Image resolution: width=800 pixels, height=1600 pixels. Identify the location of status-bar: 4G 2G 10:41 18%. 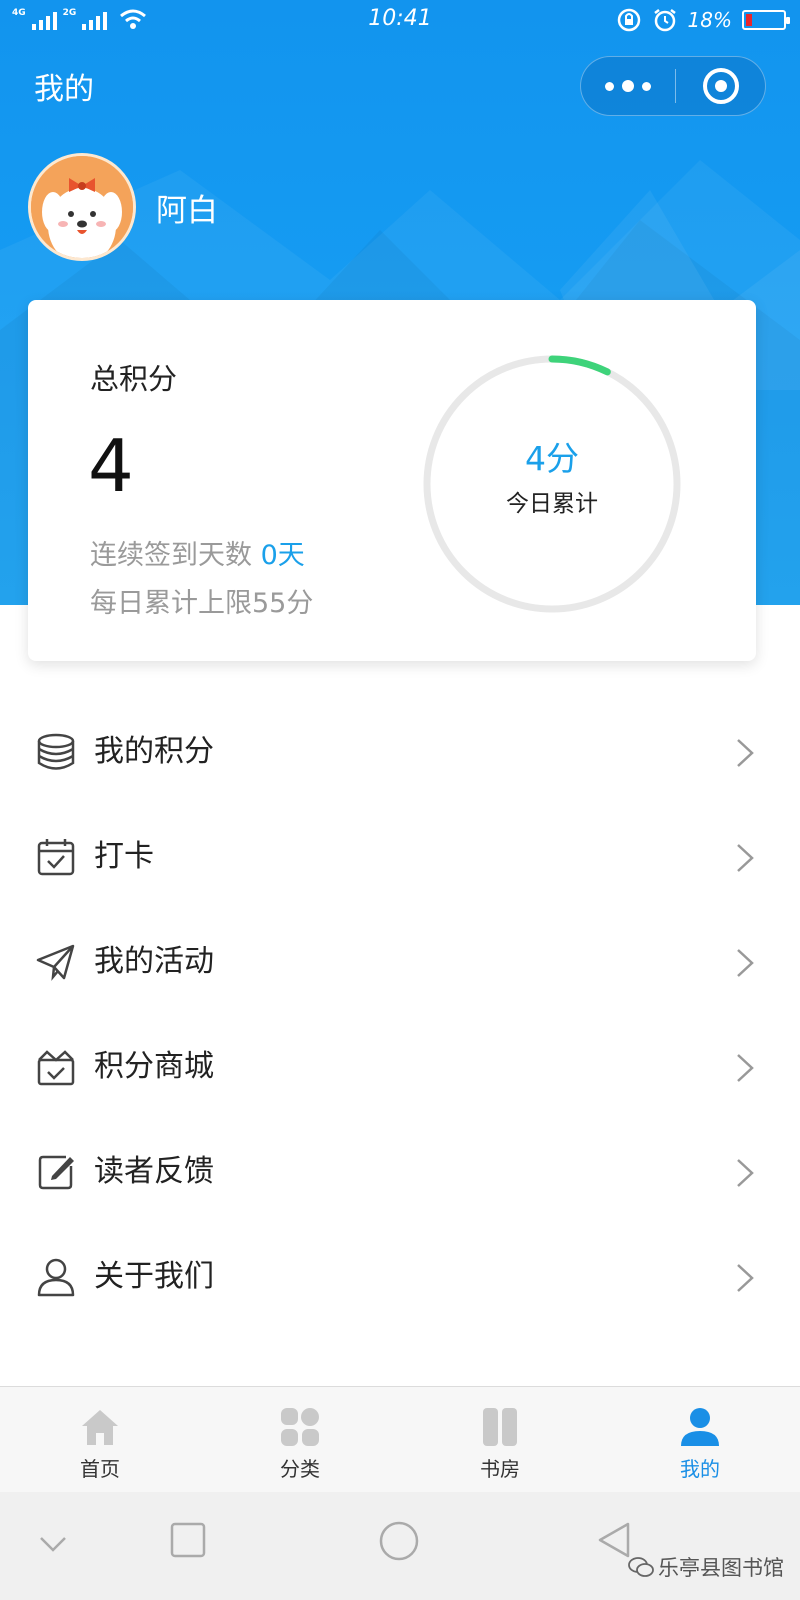
(400, 20).